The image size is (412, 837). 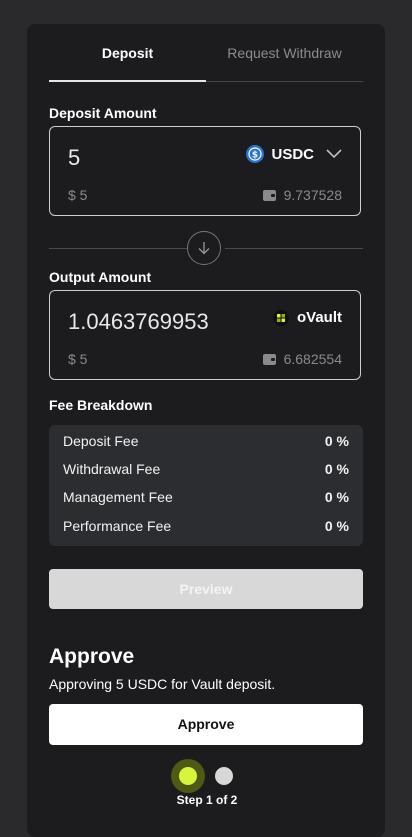 I want to click on tab-request-withdraw: Request Withdraw, so click(x=284, y=53).